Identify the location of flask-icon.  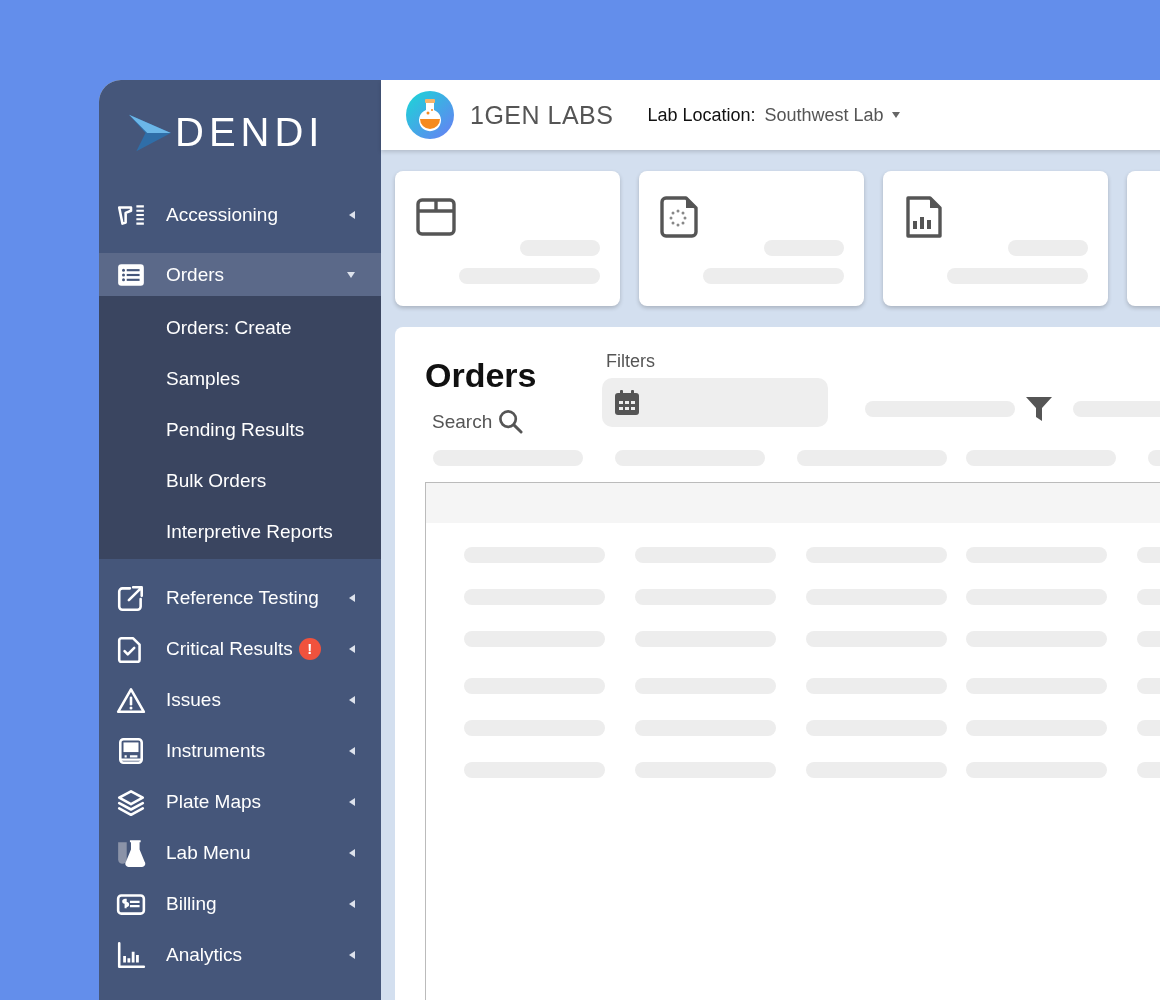
(131, 852).